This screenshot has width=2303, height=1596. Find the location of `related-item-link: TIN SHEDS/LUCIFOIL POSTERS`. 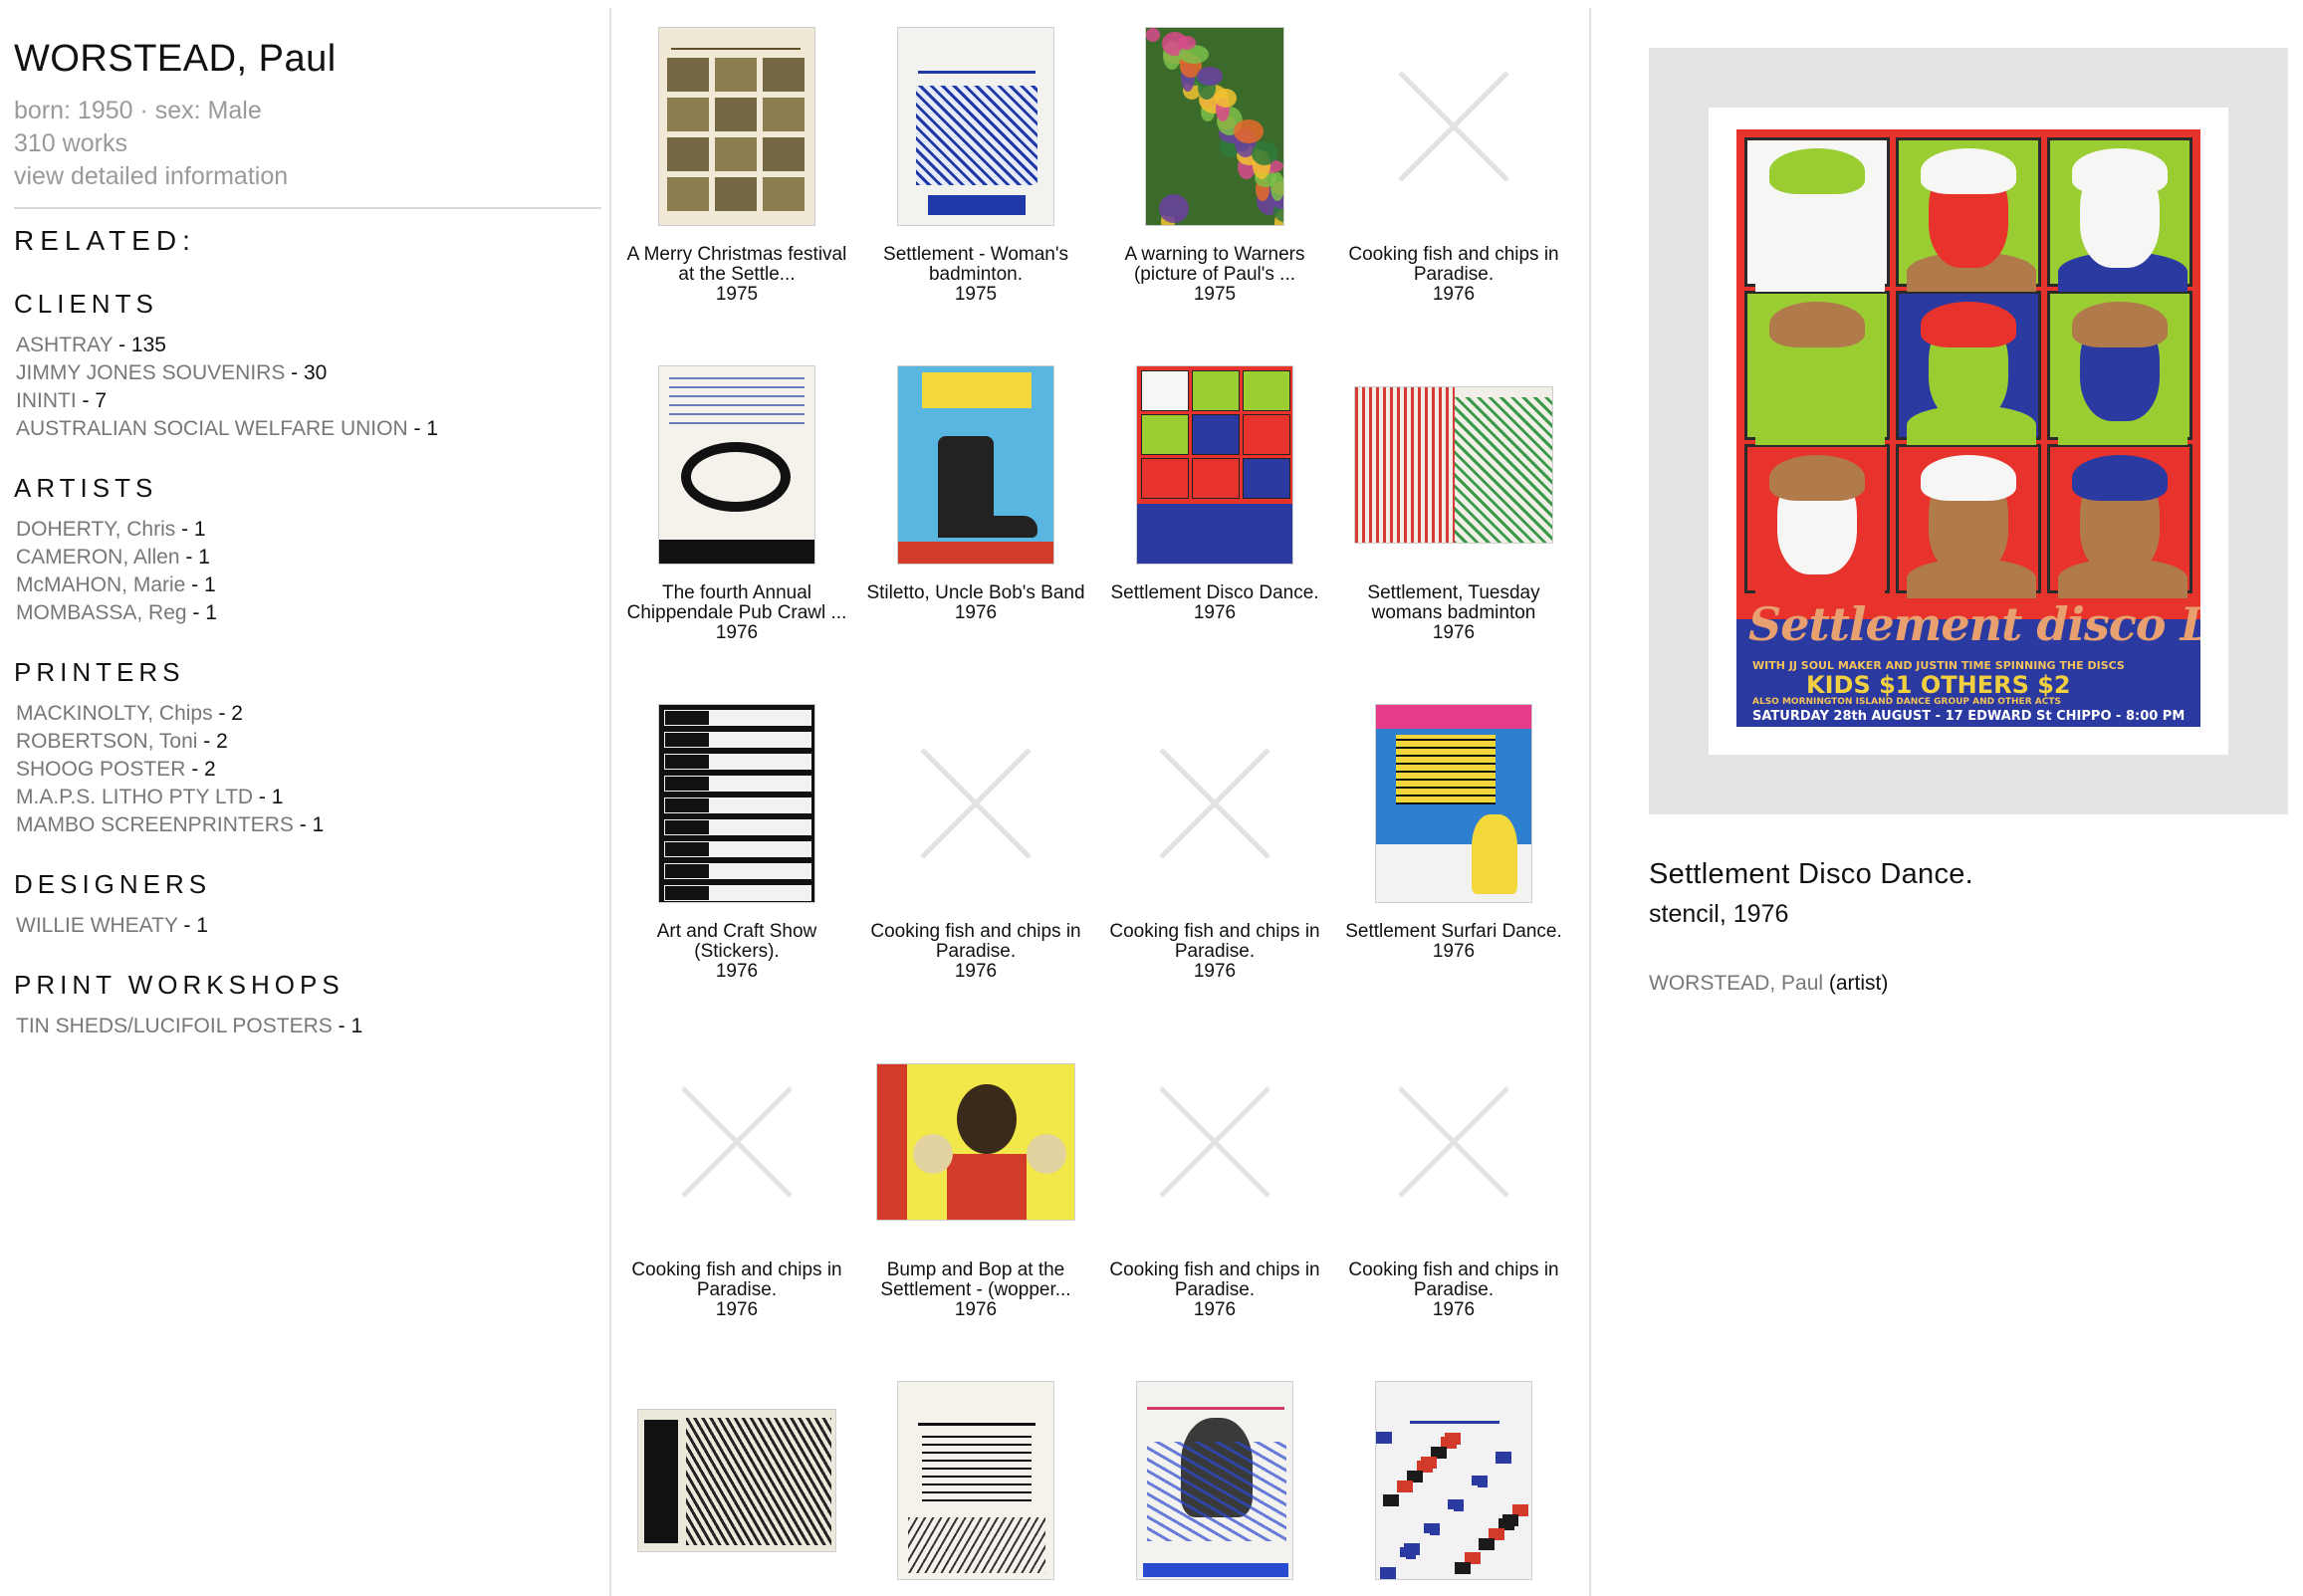

related-item-link: TIN SHEDS/LUCIFOIL POSTERS is located at coordinates (174, 1026).